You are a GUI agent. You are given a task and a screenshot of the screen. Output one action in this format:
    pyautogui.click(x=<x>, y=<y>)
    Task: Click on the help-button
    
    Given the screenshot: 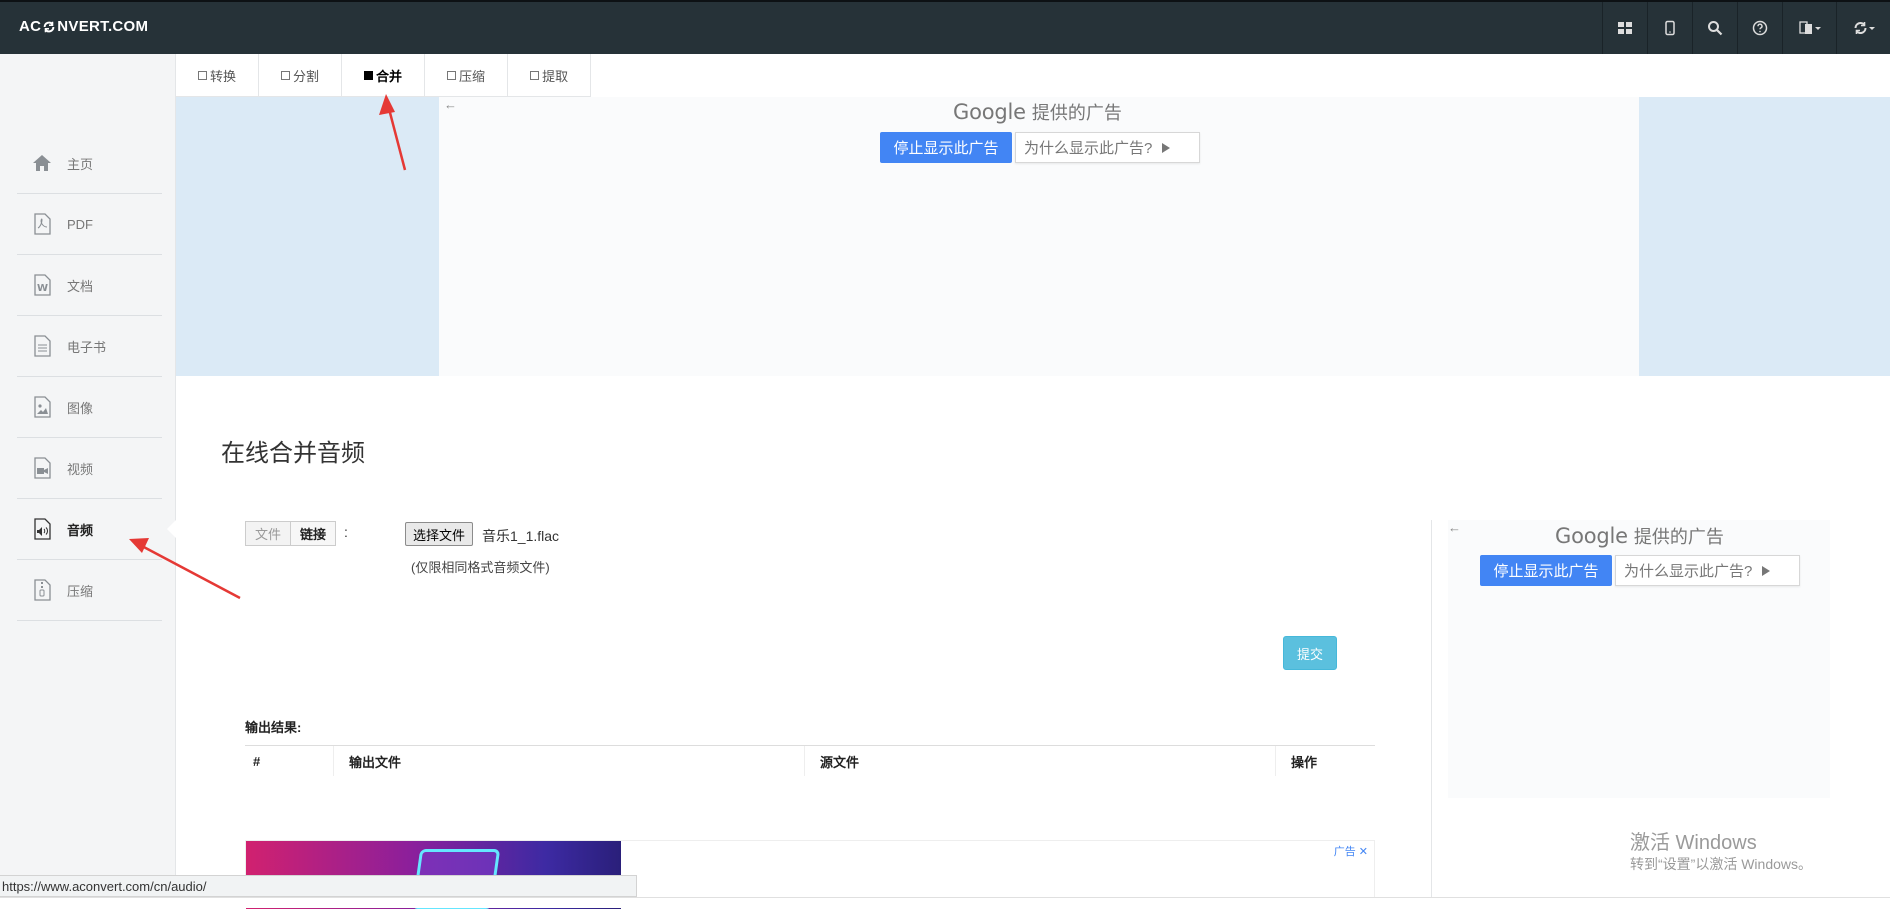 What is the action you would take?
    pyautogui.click(x=1759, y=28)
    